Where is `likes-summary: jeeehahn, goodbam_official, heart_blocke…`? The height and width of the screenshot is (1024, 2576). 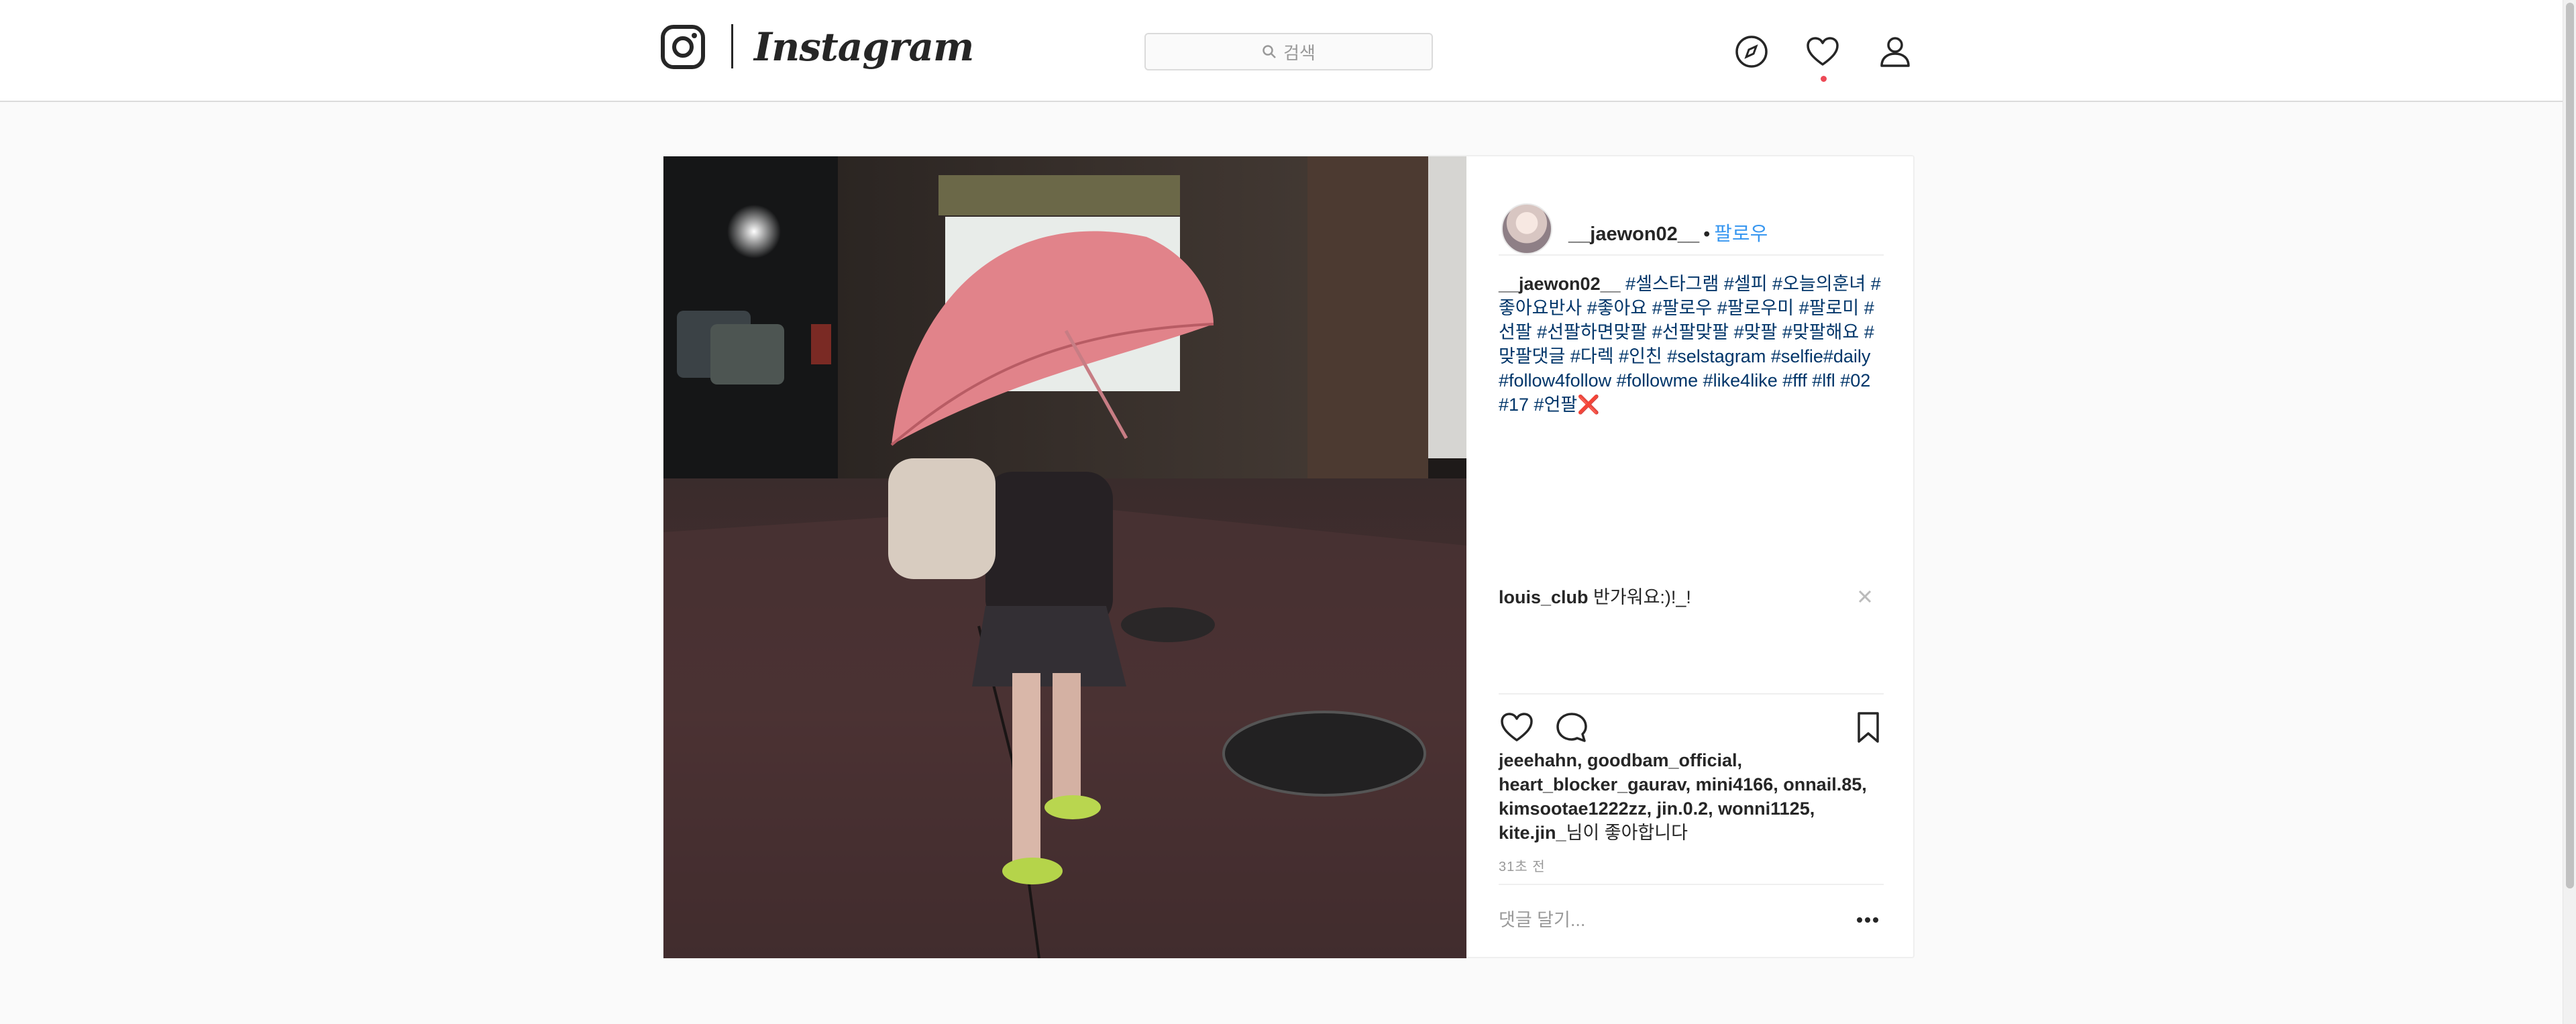 likes-summary: jeeehahn, goodbam_official, heart_blocke… is located at coordinates (1691, 796).